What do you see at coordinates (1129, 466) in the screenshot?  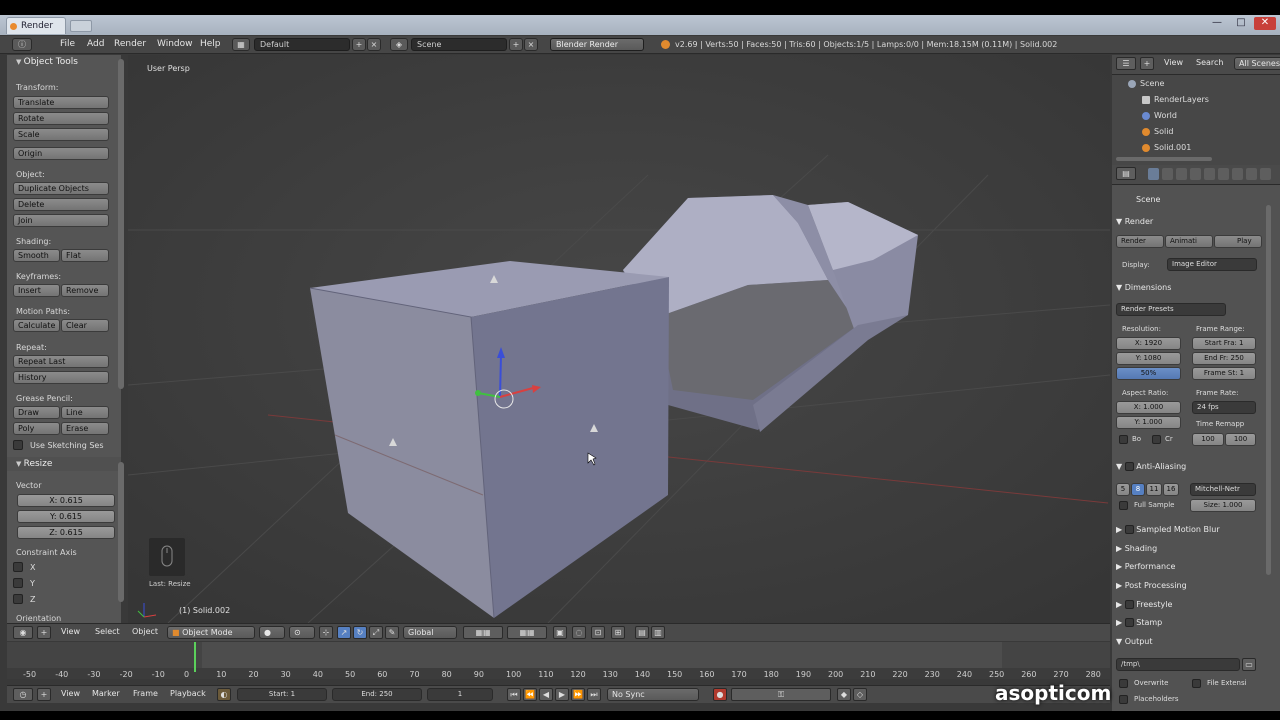 I see `anti-aliasing-checkbox` at bounding box center [1129, 466].